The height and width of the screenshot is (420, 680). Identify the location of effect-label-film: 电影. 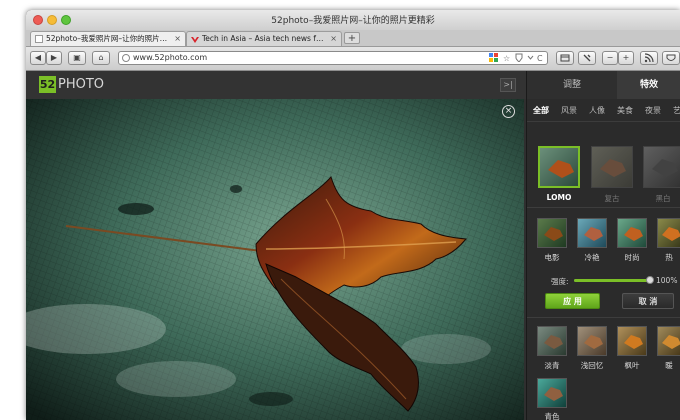
(552, 257).